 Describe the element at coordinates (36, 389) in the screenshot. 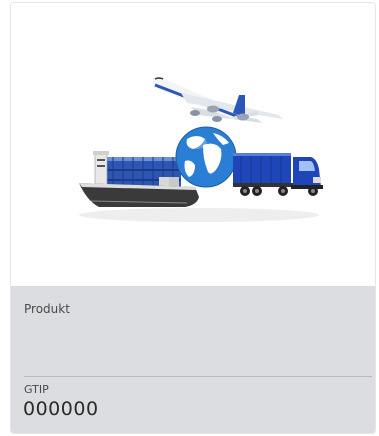

I see `gtip-label: GTIP` at that location.